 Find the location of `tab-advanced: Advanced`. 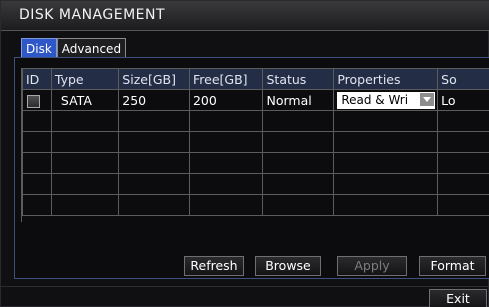

tab-advanced: Advanced is located at coordinates (91, 48).